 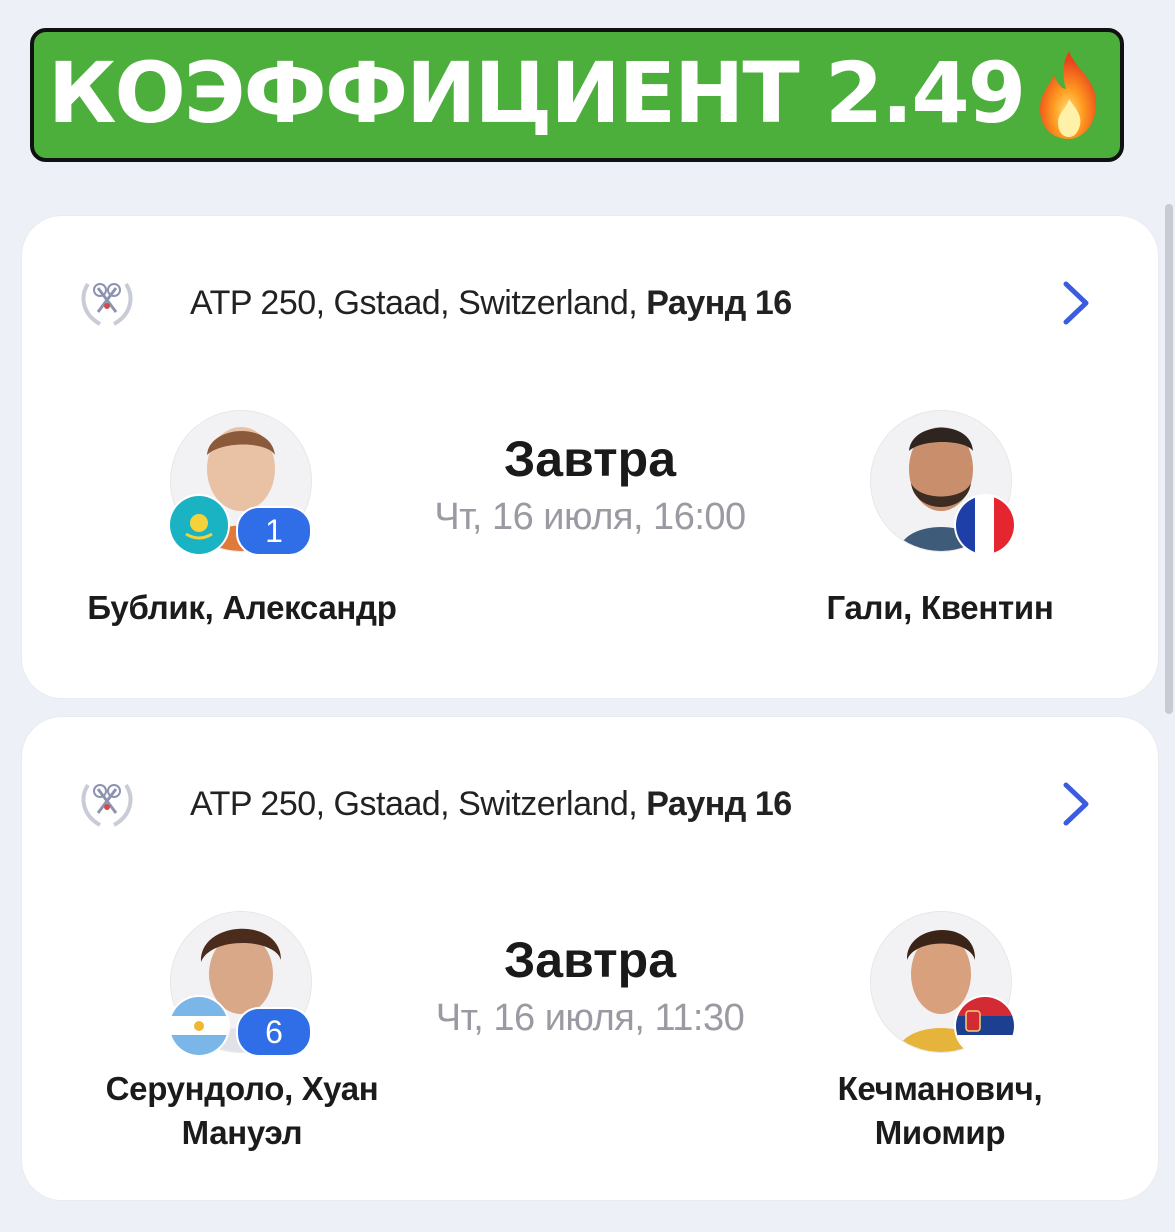 What do you see at coordinates (536, 93) in the screenshot?
I see `banner-title: КОЭФФИЦИЕНТ 2.49` at bounding box center [536, 93].